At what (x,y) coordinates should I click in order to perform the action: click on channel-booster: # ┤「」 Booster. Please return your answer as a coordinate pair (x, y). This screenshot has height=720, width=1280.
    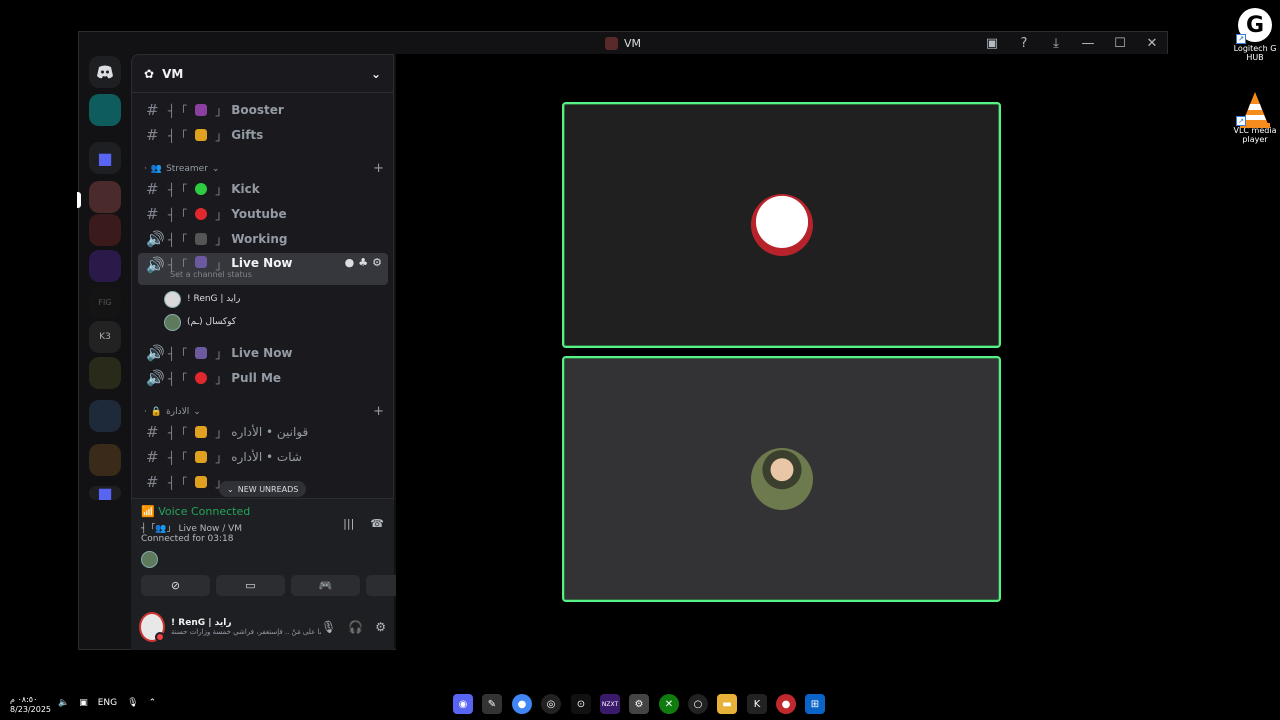
    Looking at the image, I should click on (263, 110).